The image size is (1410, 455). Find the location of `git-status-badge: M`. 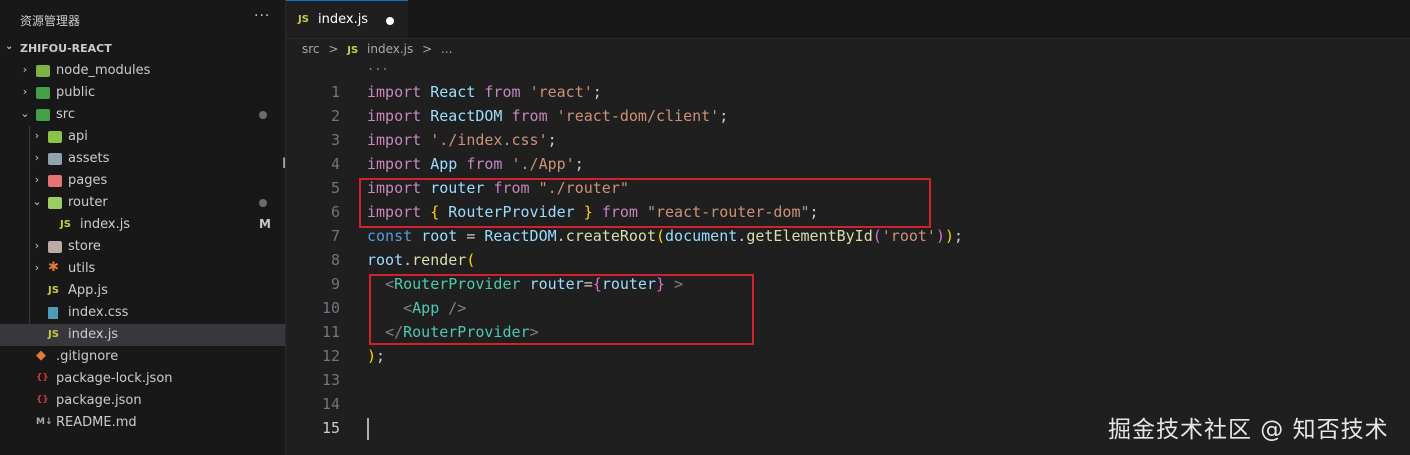

git-status-badge: M is located at coordinates (265, 224).